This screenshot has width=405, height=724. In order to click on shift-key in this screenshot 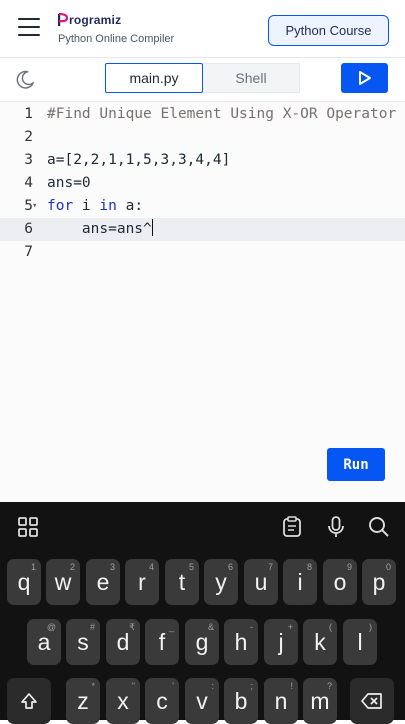, I will do `click(29, 701)`.